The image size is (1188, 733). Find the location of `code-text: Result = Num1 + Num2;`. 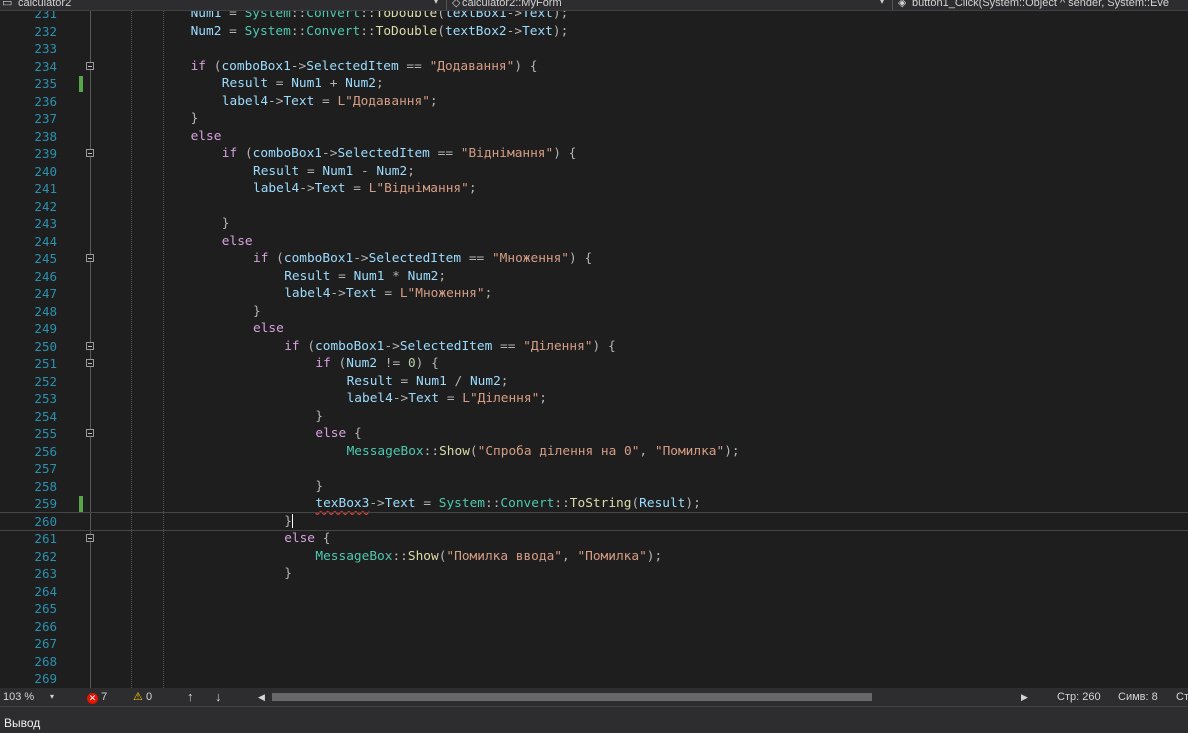

code-text: Result = Num1 + Num2; is located at coordinates (302, 83).